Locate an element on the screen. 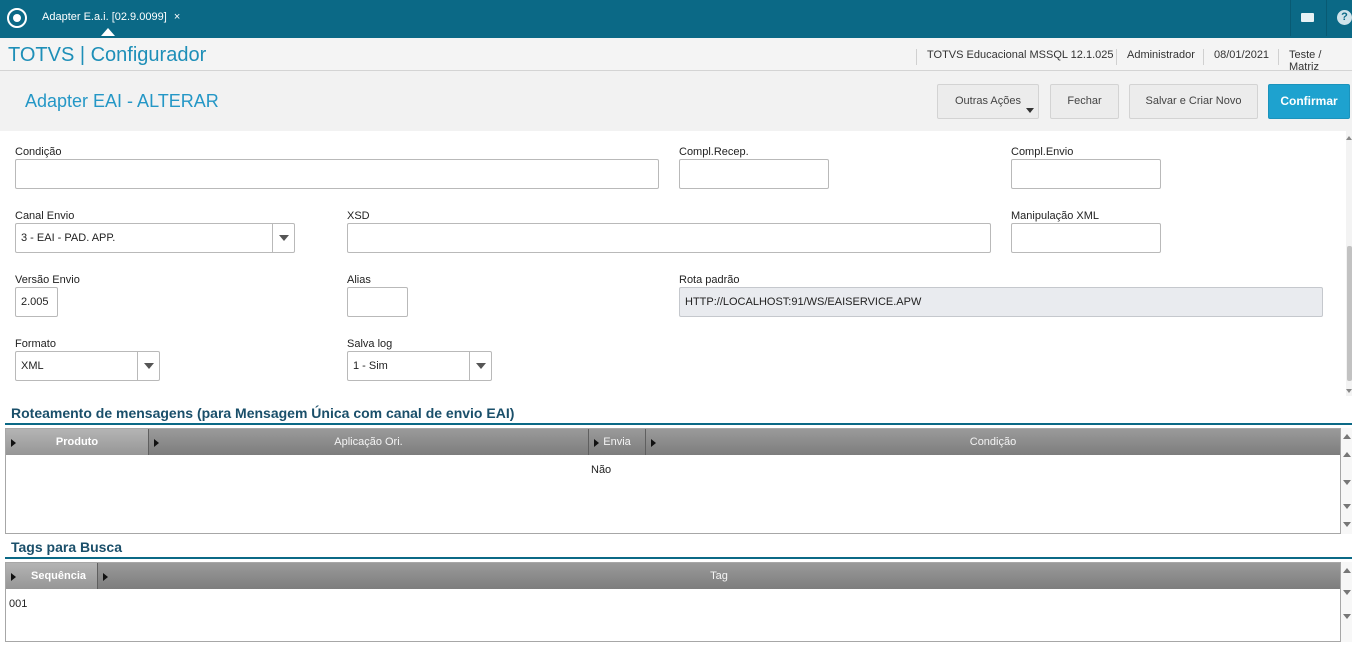  versao-envio-label: Versão Envio is located at coordinates (47, 280).